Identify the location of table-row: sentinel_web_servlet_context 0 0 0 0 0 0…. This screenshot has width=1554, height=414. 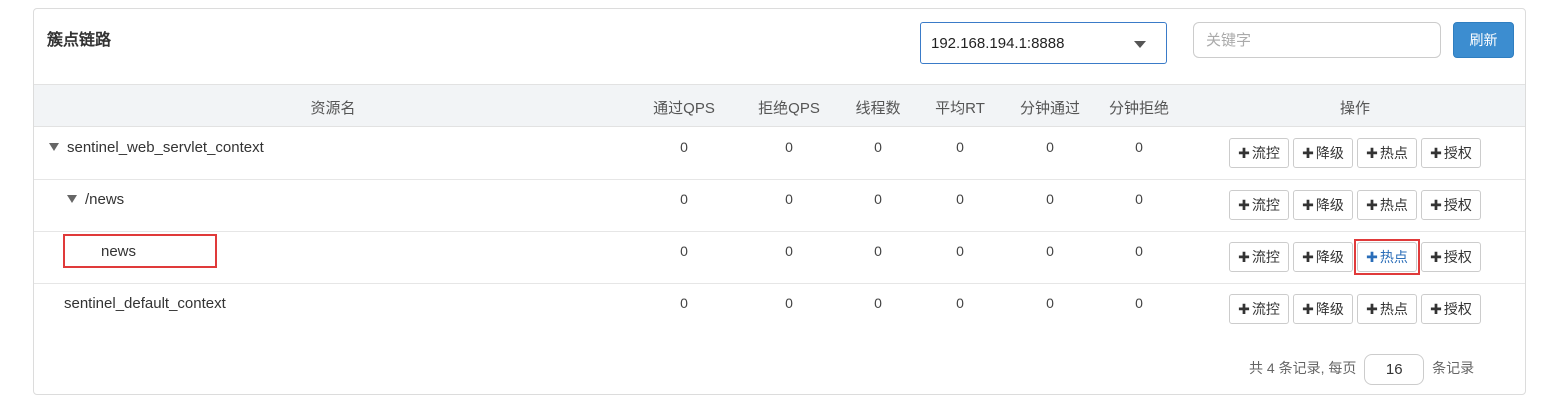
(779, 154).